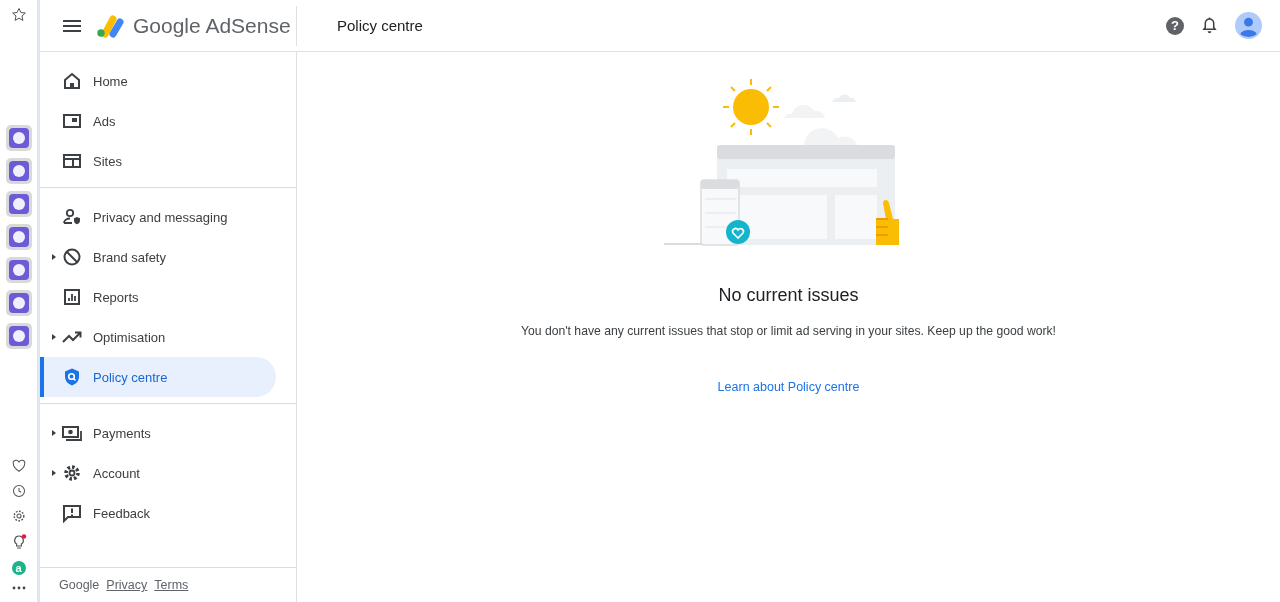 The width and height of the screenshot is (1280, 602). What do you see at coordinates (1248, 25) in the screenshot?
I see `avatar-icon` at bounding box center [1248, 25].